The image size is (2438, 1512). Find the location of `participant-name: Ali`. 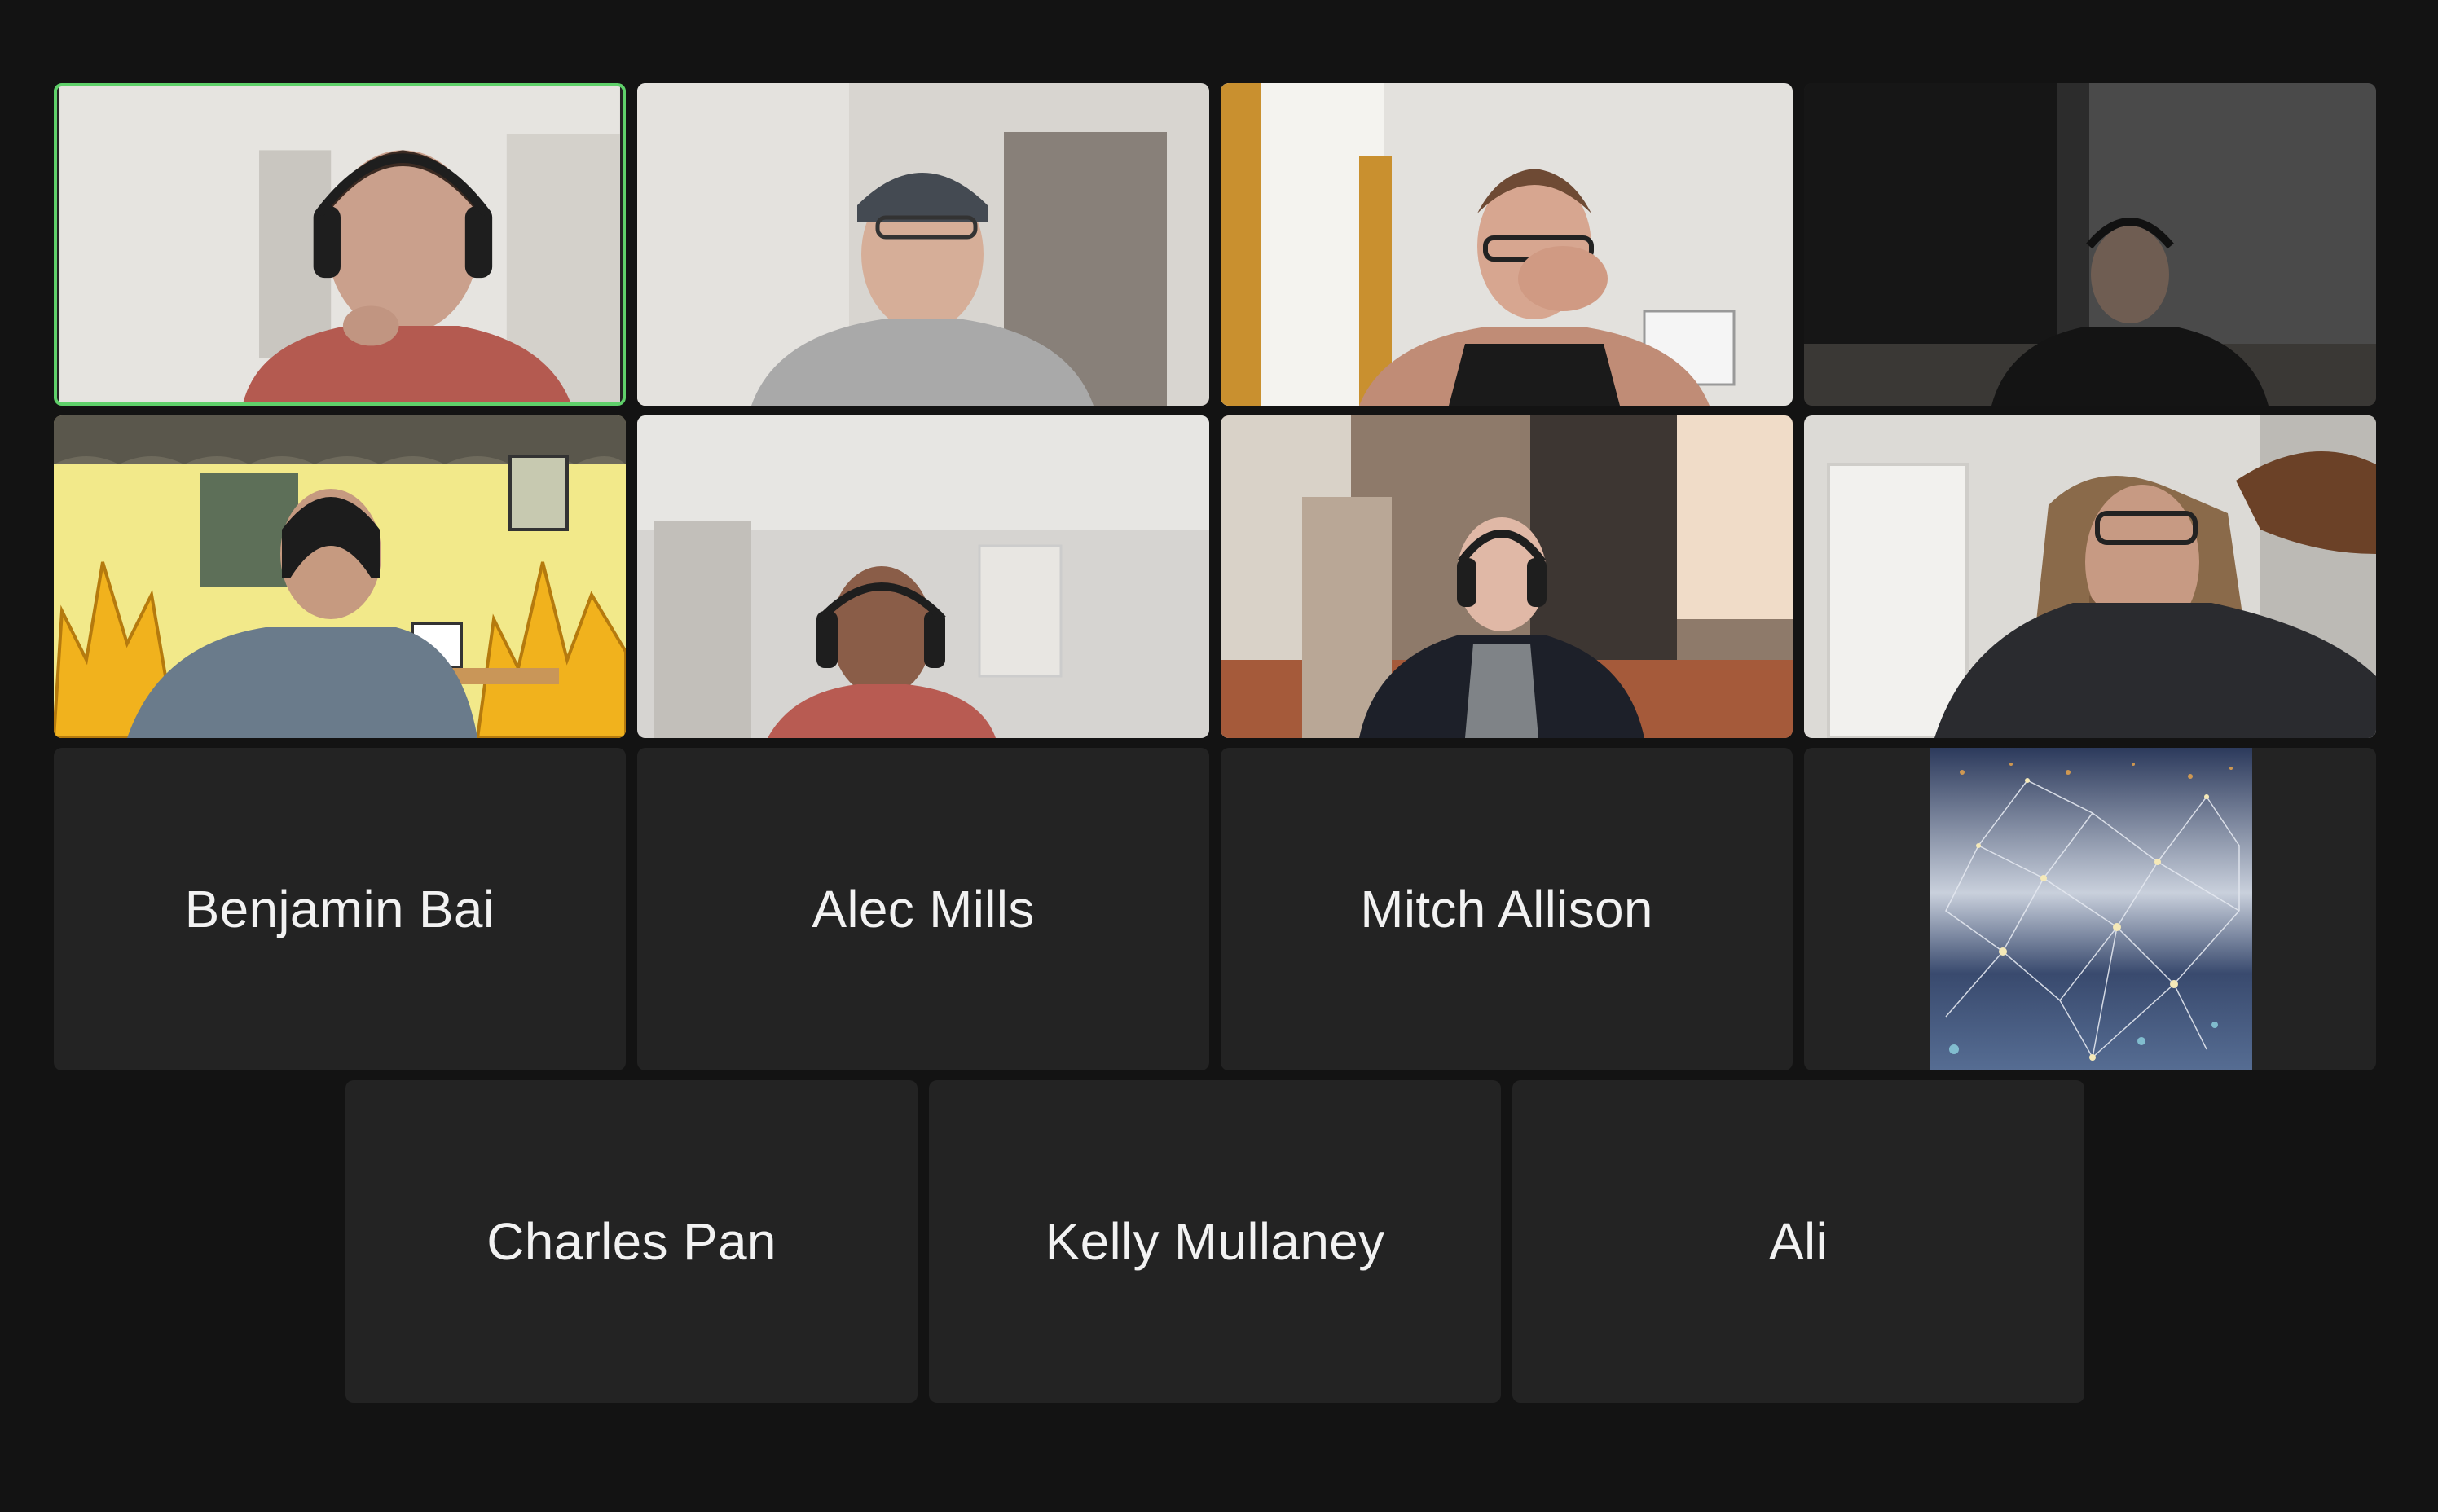

participant-name: Ali is located at coordinates (1798, 1241).